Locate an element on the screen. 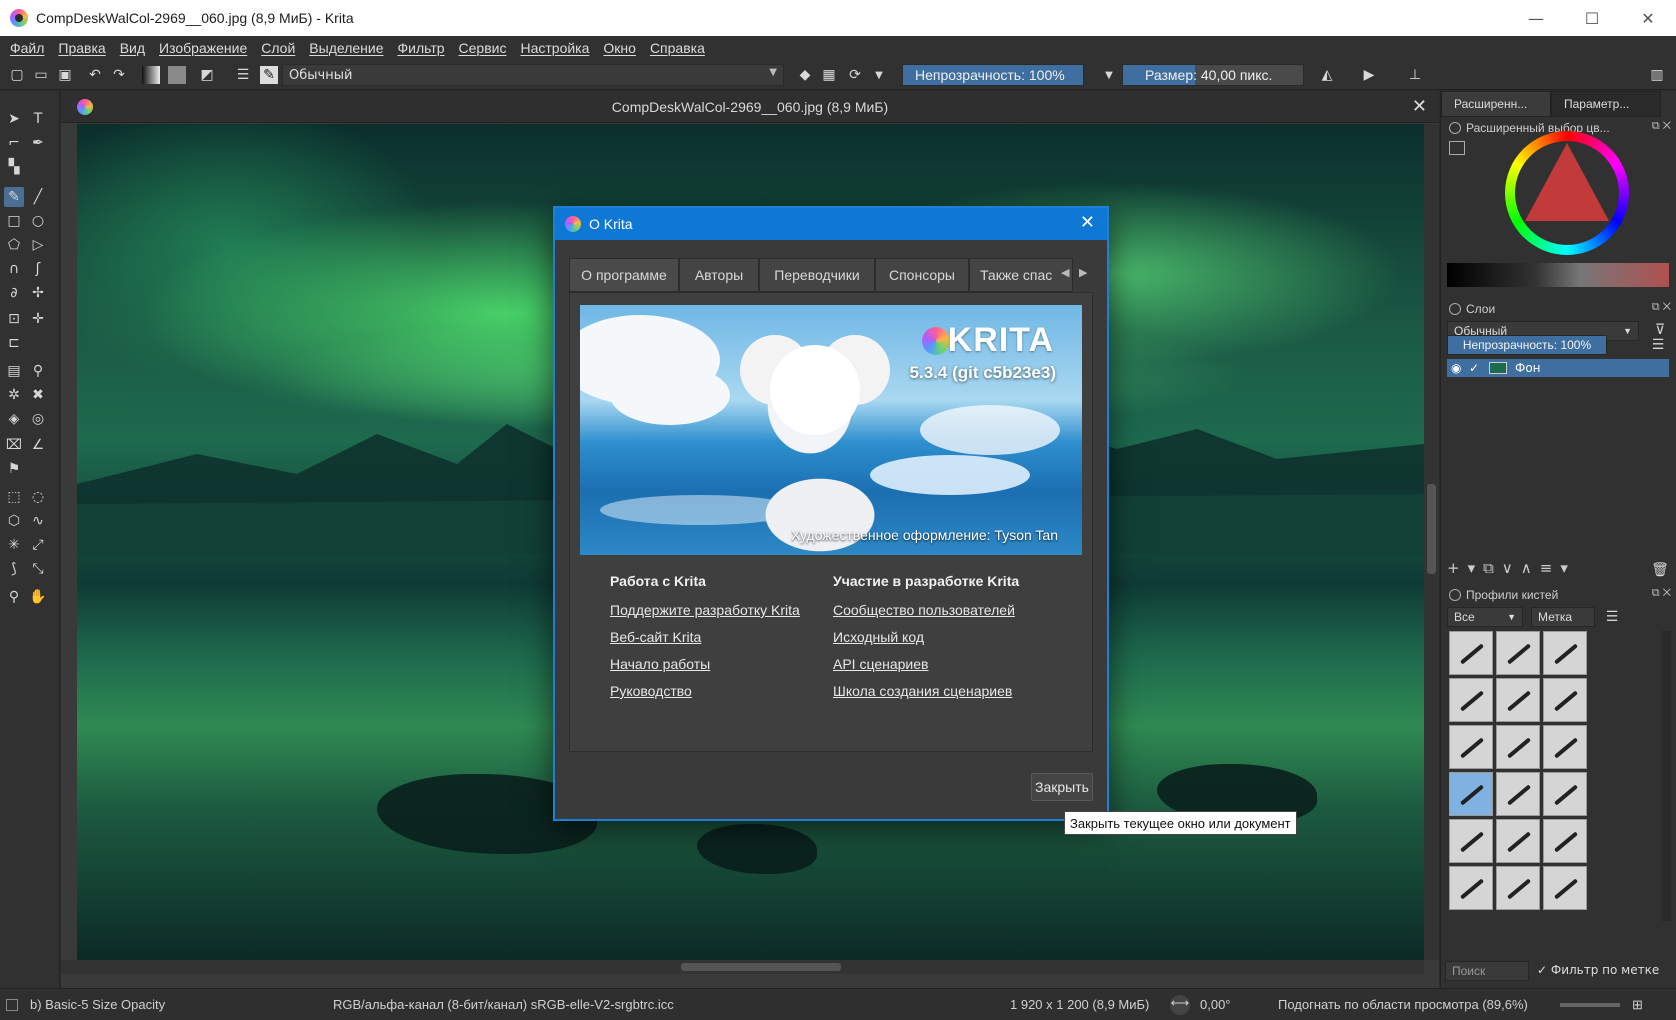 This screenshot has width=1676, height=1020. blend-mode-select: Обычный ▼ is located at coordinates (533, 75).